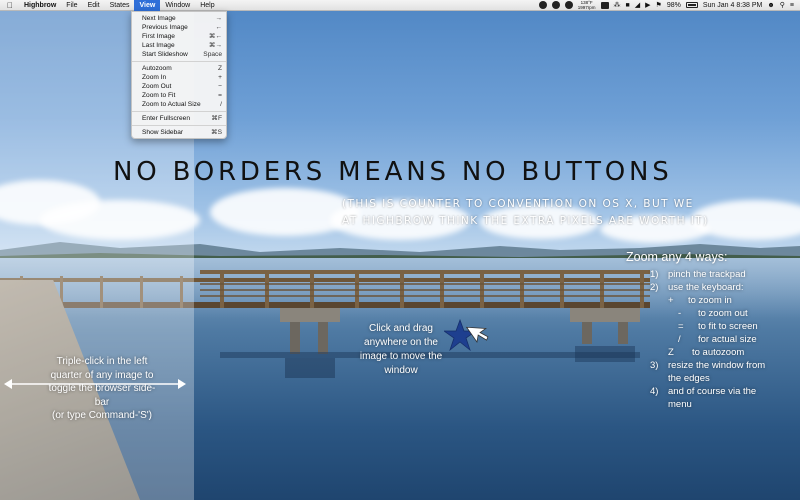 The height and width of the screenshot is (500, 800). What do you see at coordinates (792, 5) in the screenshot?
I see `notification-center-icon: ≡` at bounding box center [792, 5].